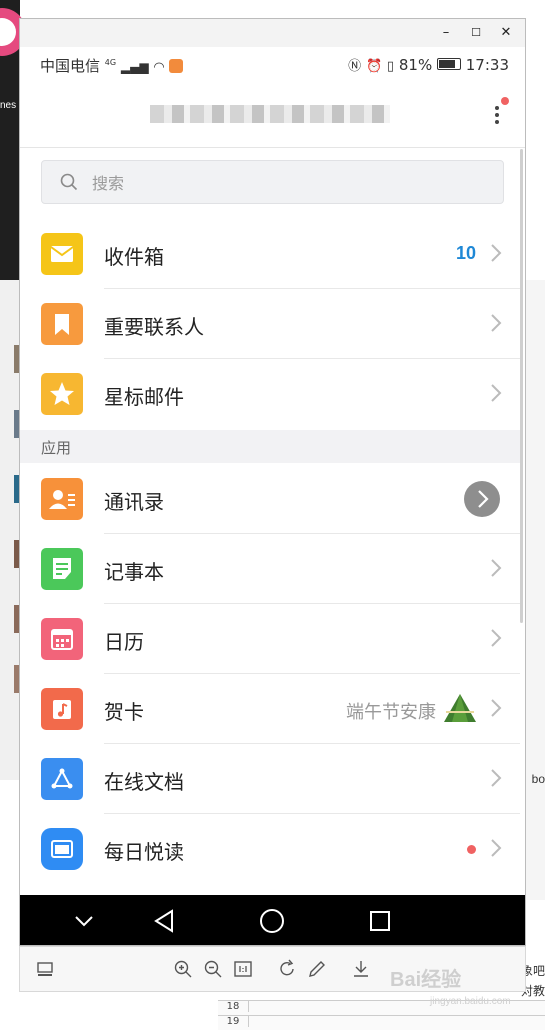 Image resolution: width=545 pixels, height=1030 pixels. Describe the element at coordinates (426, 980) in the screenshot. I see `watermark: Bai经验` at that location.